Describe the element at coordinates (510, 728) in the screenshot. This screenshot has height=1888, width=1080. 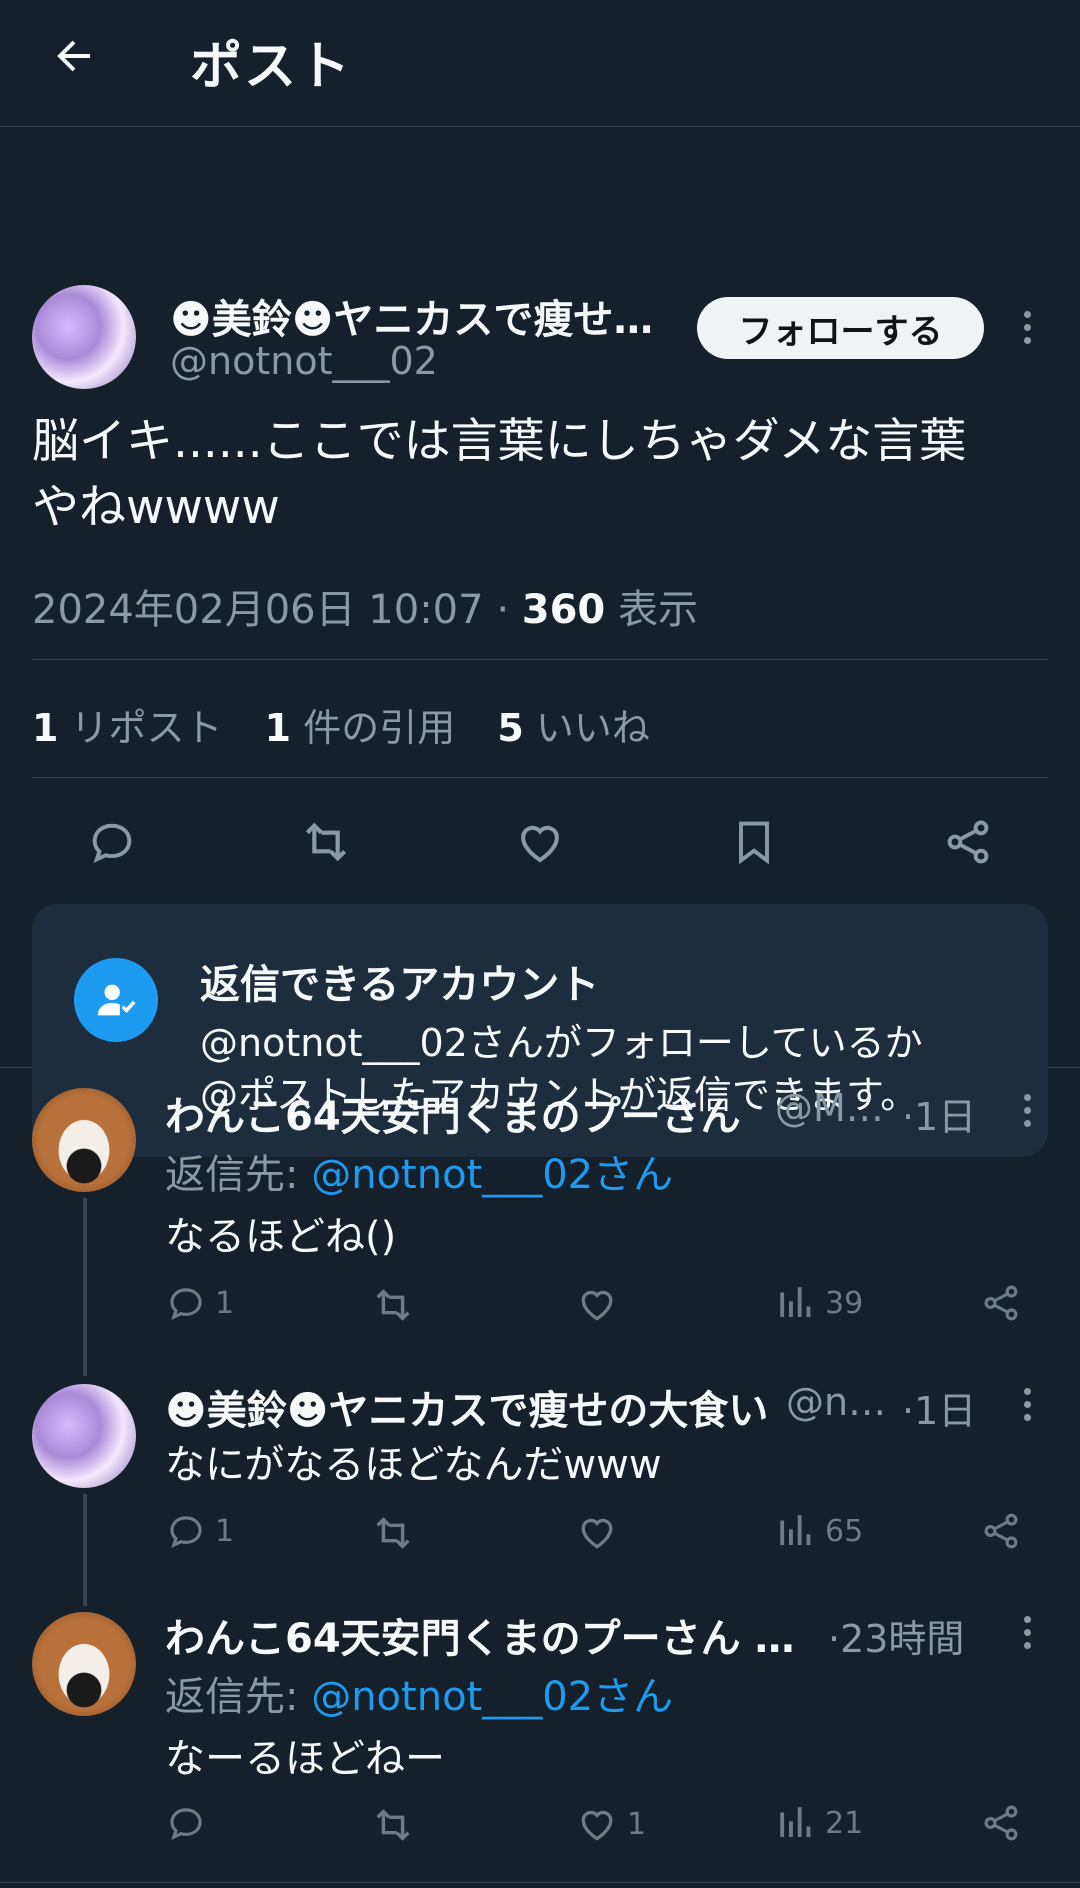
I see `likes-count: 5` at that location.